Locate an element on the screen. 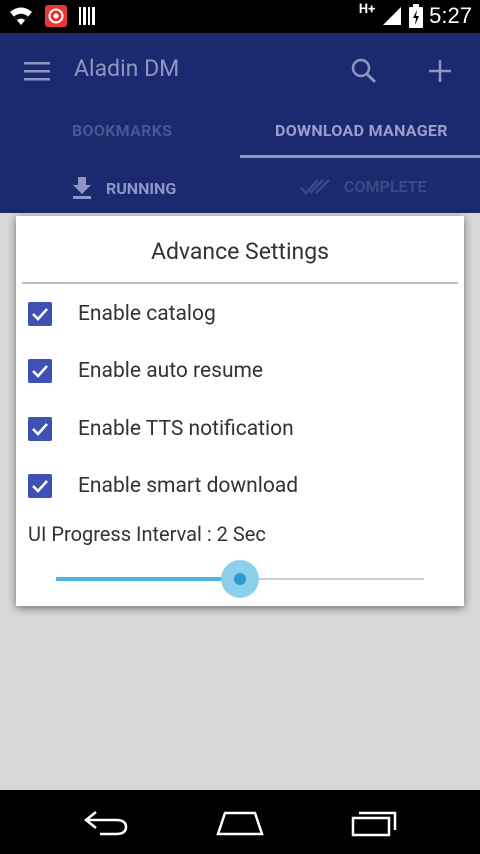  clock: 5:27 is located at coordinates (450, 15).